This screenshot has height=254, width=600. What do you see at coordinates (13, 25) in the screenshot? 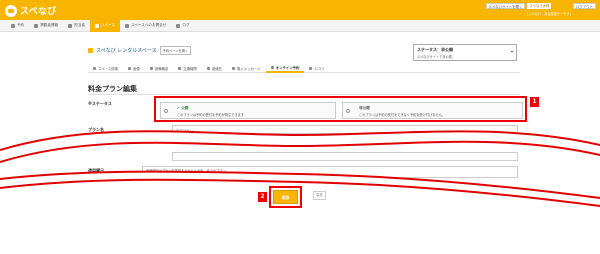
I see `calendar-icon` at bounding box center [13, 25].